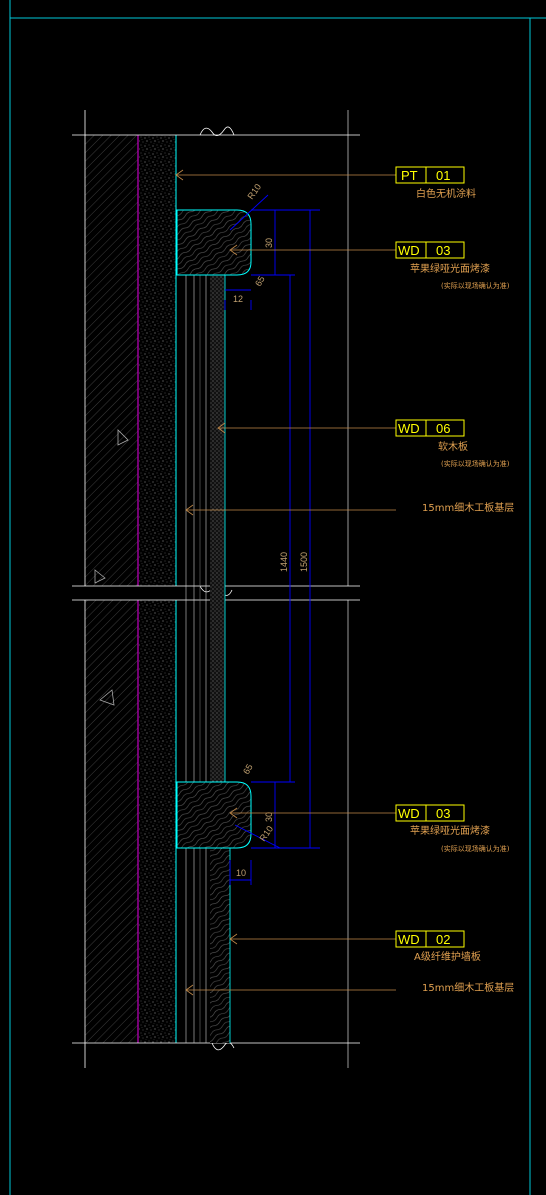 The width and height of the screenshot is (546, 1195). Describe the element at coordinates (269, 243) in the screenshot. I see `dim-top-h: 30` at that location.